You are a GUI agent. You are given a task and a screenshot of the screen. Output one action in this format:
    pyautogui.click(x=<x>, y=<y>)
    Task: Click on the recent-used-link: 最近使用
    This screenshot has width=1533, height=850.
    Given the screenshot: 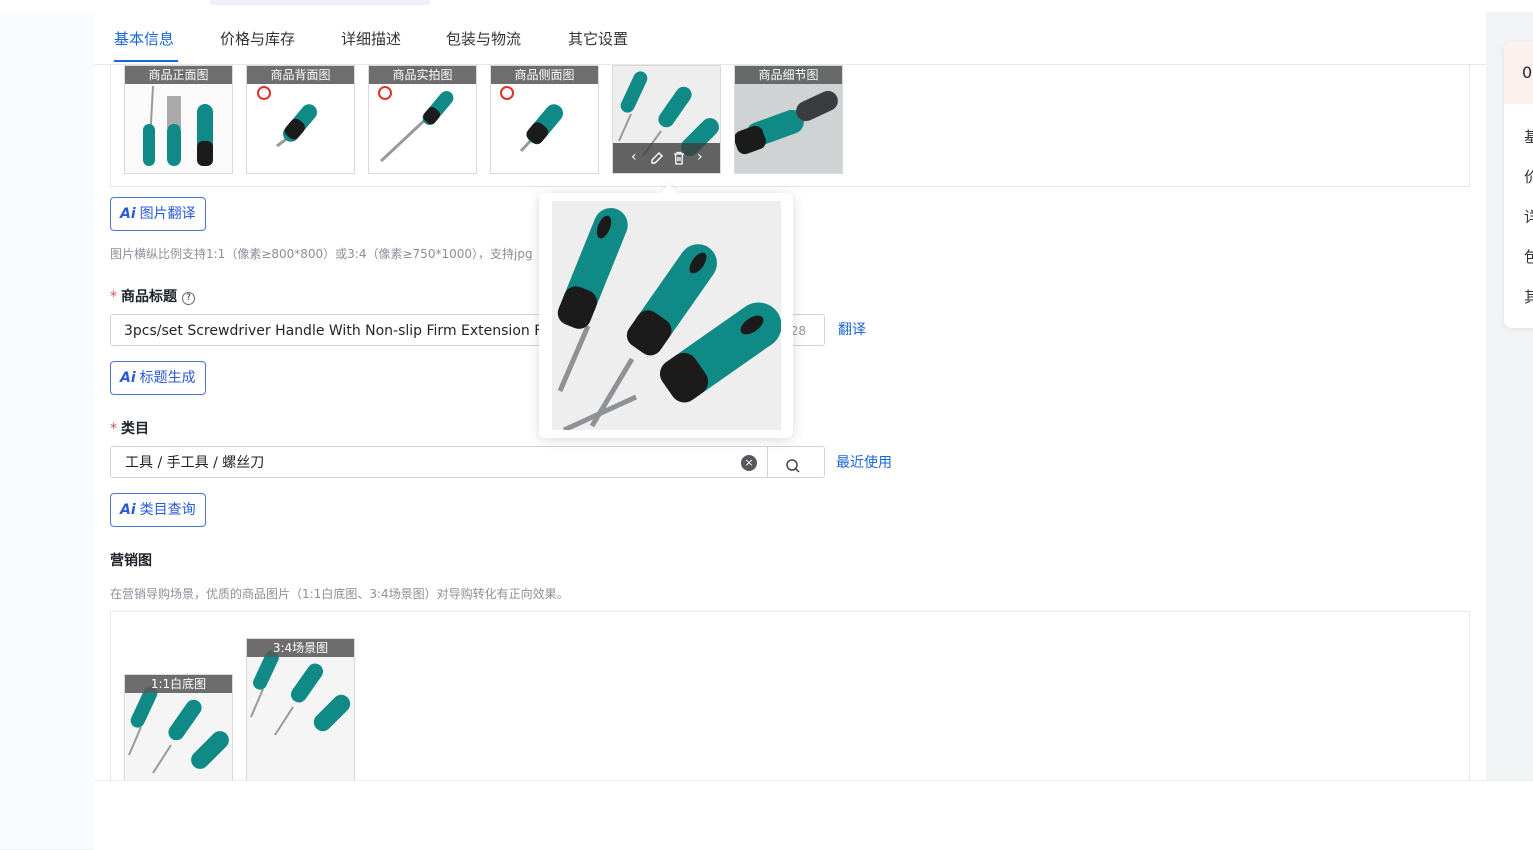 What is the action you would take?
    pyautogui.click(x=864, y=462)
    